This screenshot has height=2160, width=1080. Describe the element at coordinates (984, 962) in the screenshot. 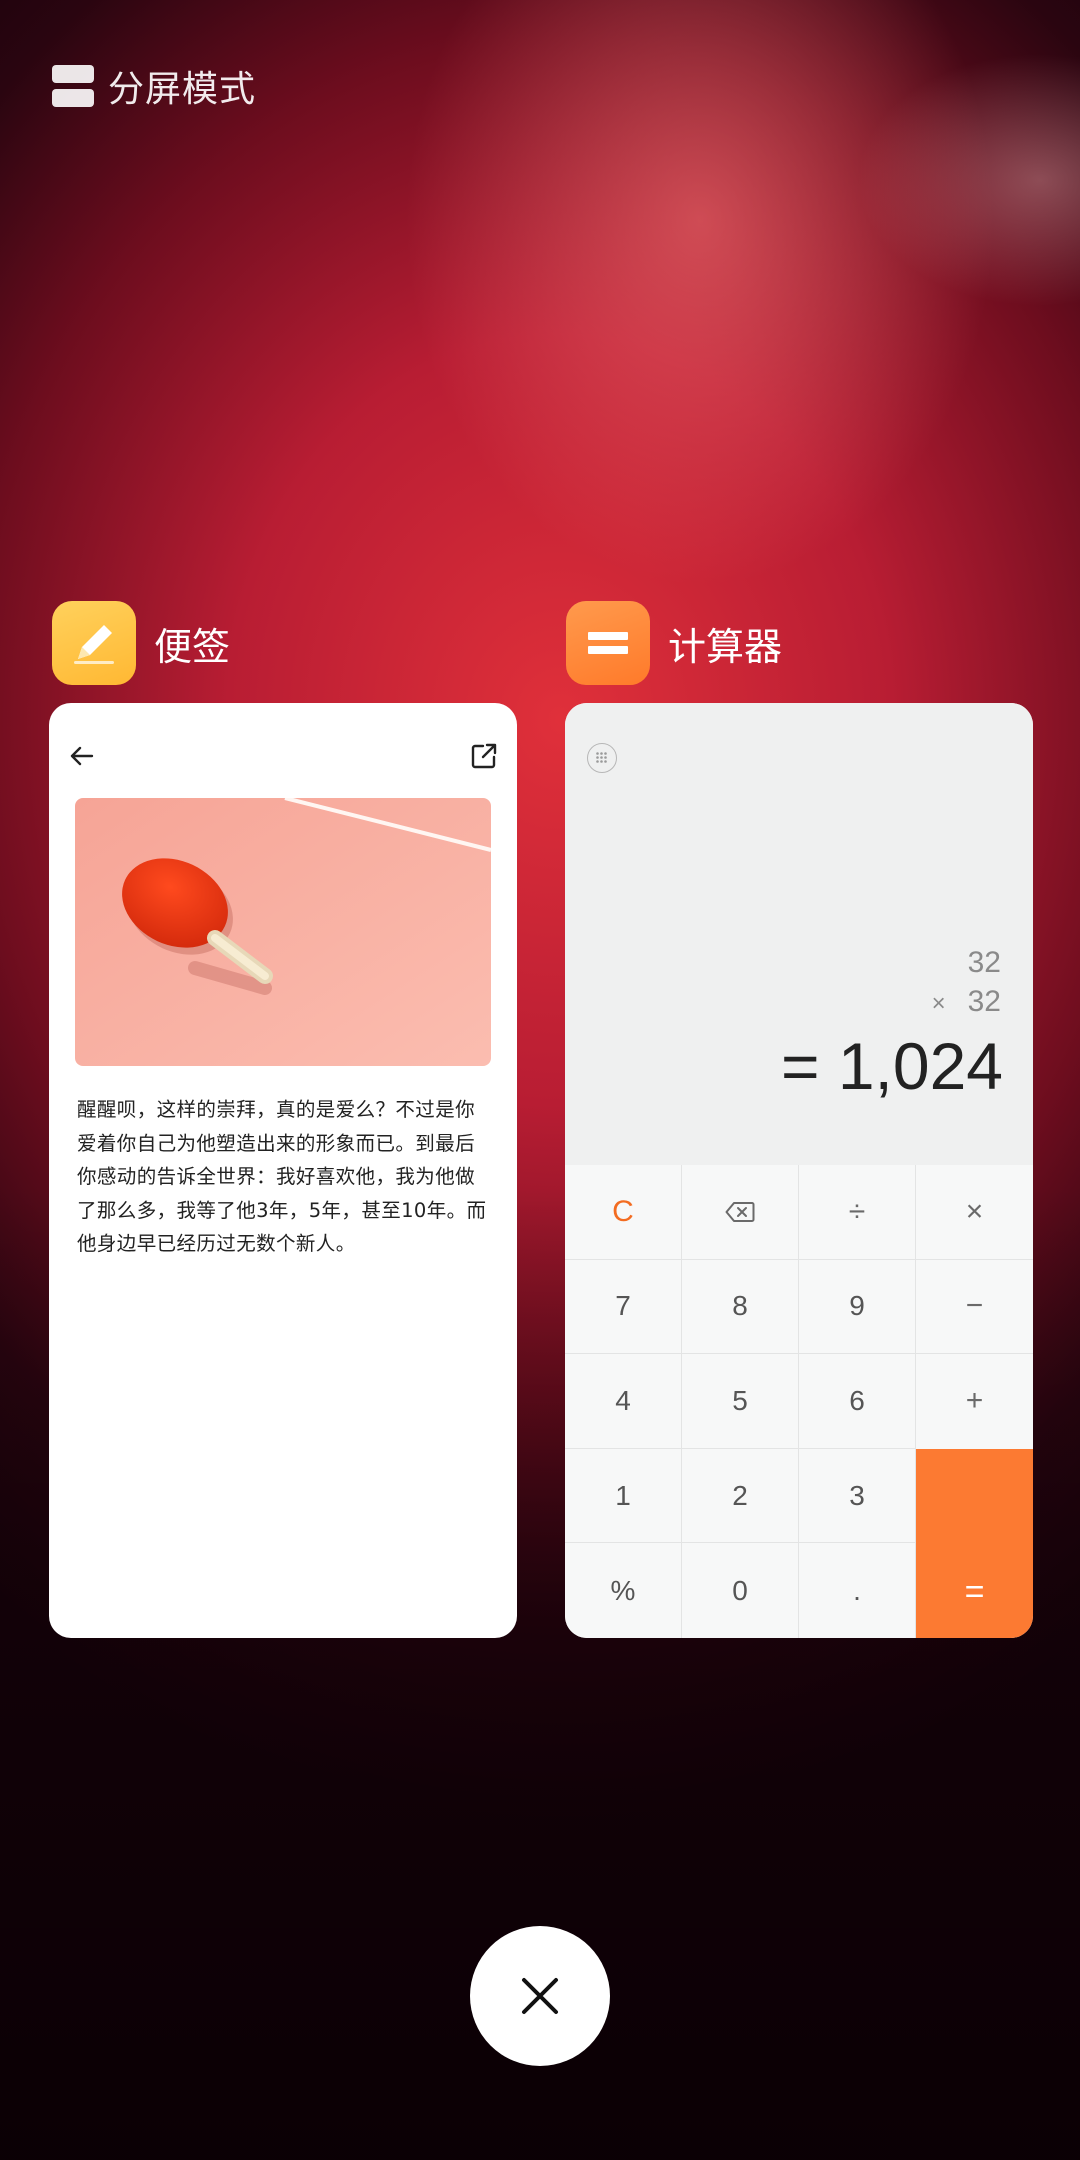

I see `calculator-operand-1: 32` at that location.